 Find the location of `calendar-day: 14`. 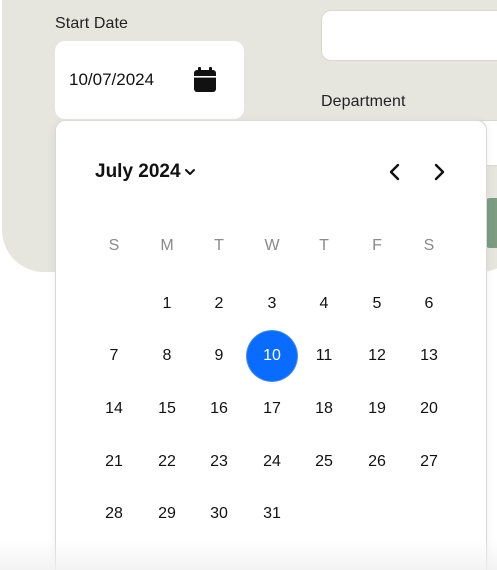

calendar-day: 14 is located at coordinates (114, 409).